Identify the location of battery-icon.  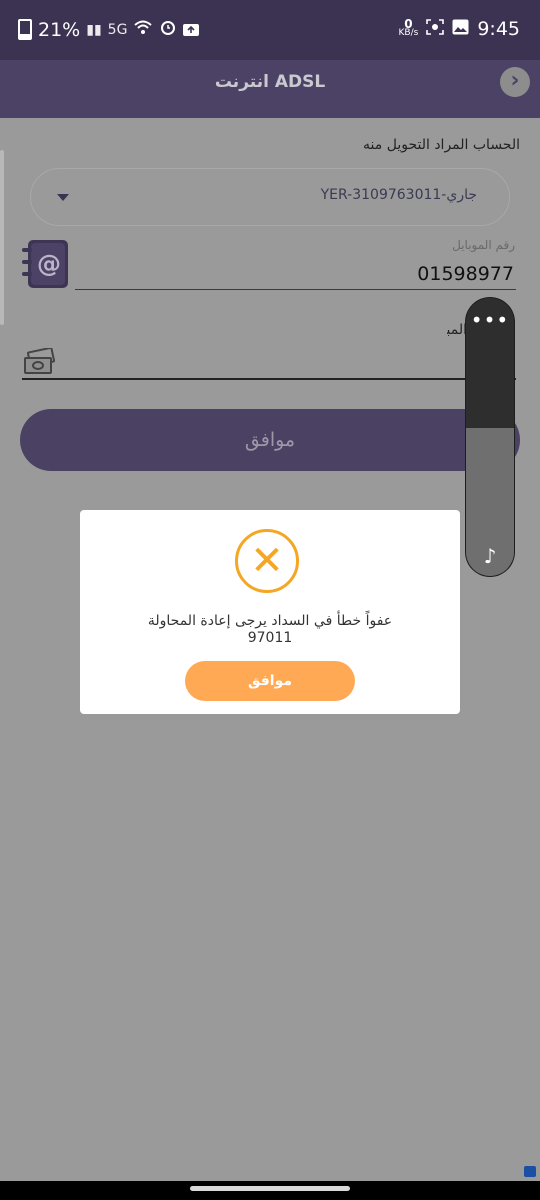
(25, 29).